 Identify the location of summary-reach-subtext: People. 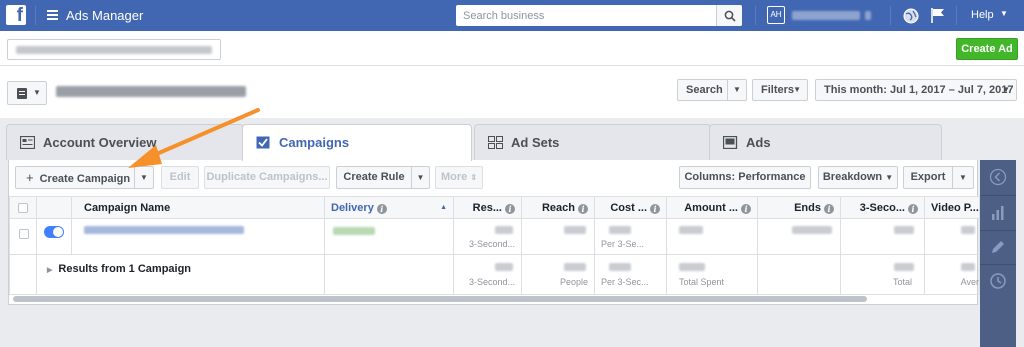
(573, 282).